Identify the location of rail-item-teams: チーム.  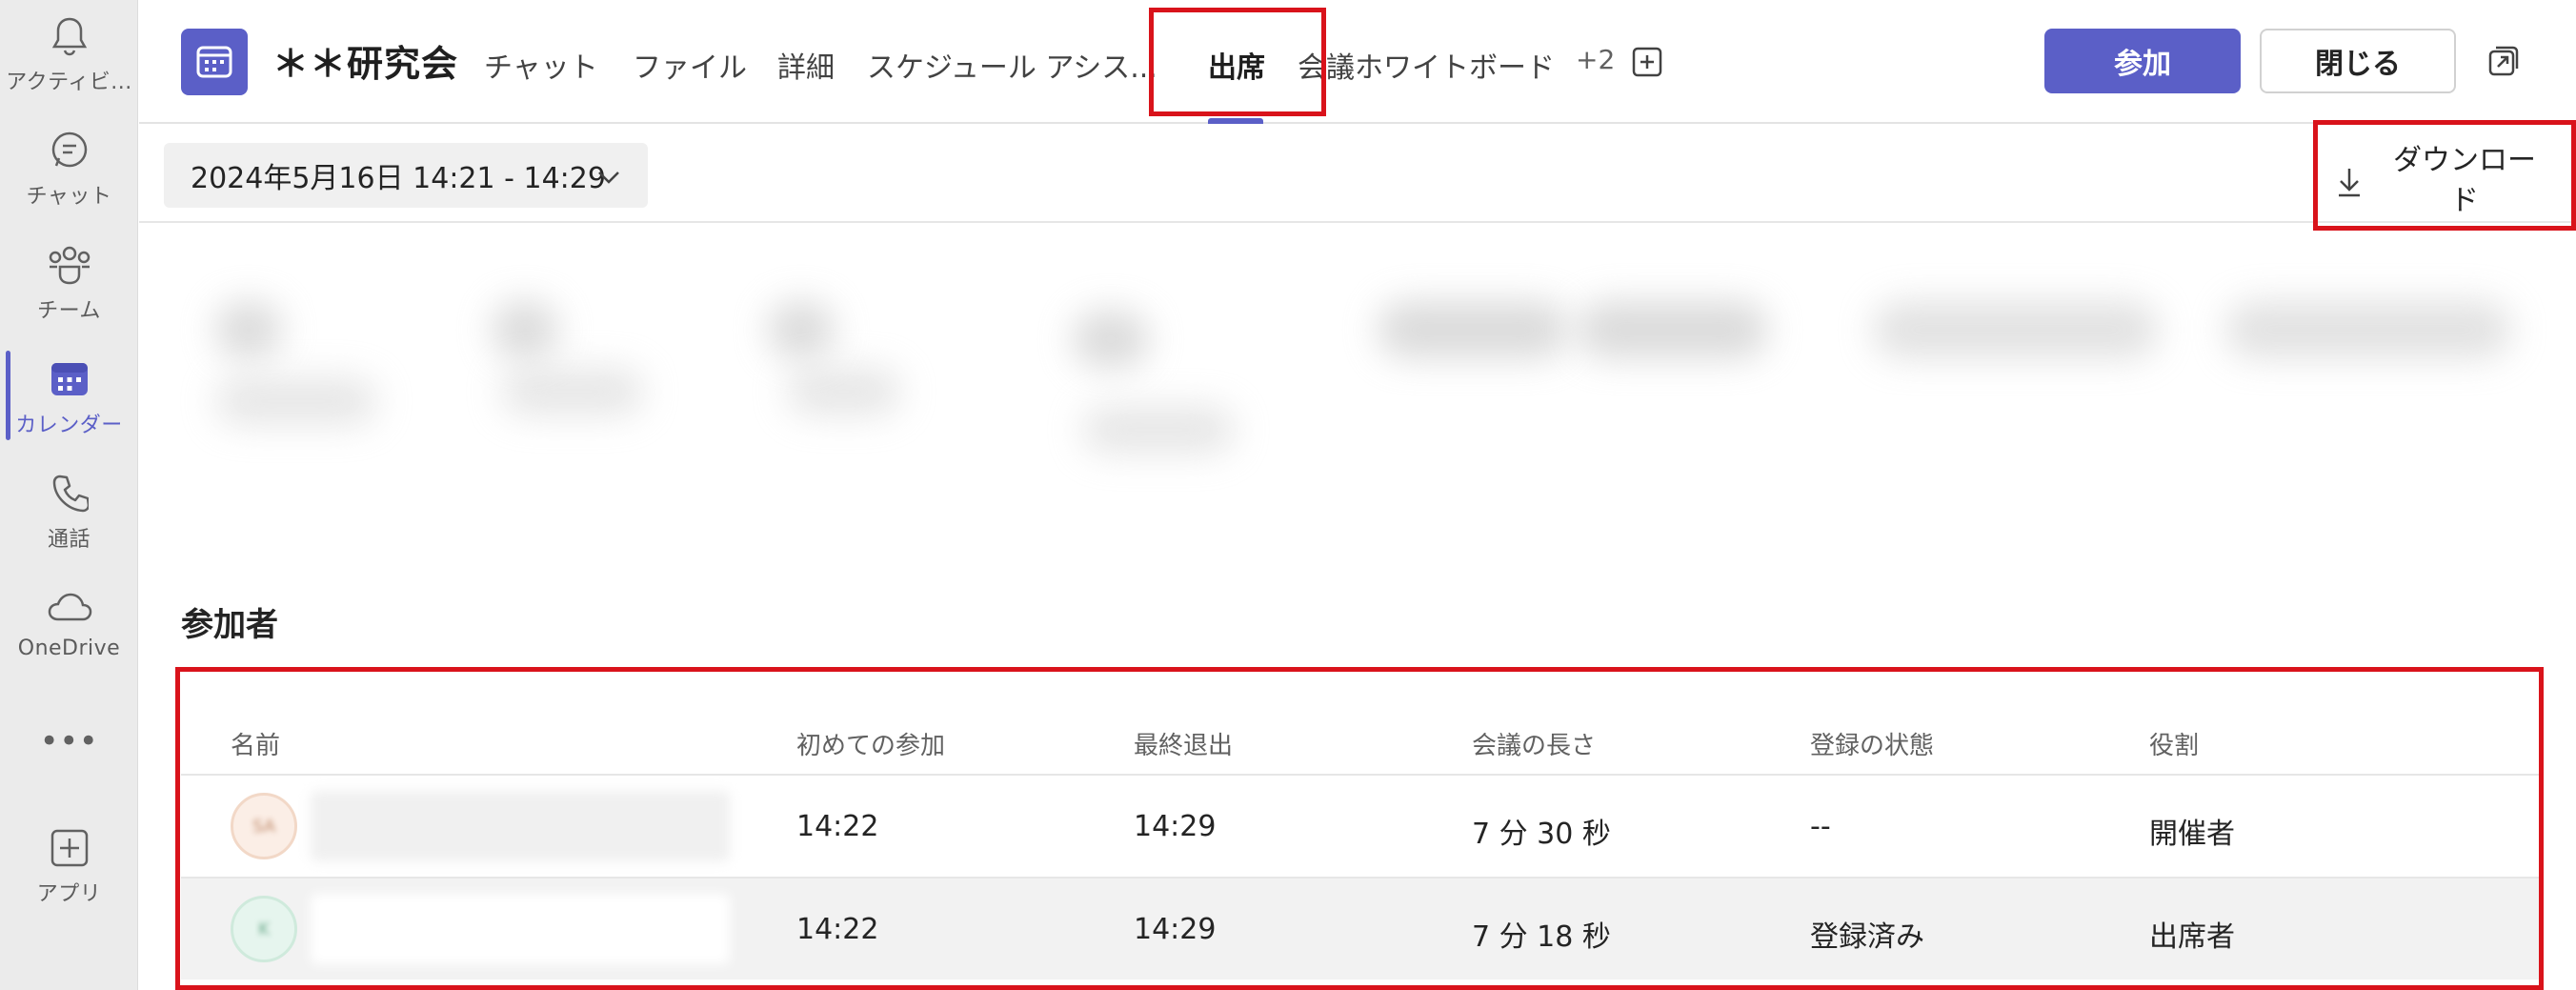
(69, 281).